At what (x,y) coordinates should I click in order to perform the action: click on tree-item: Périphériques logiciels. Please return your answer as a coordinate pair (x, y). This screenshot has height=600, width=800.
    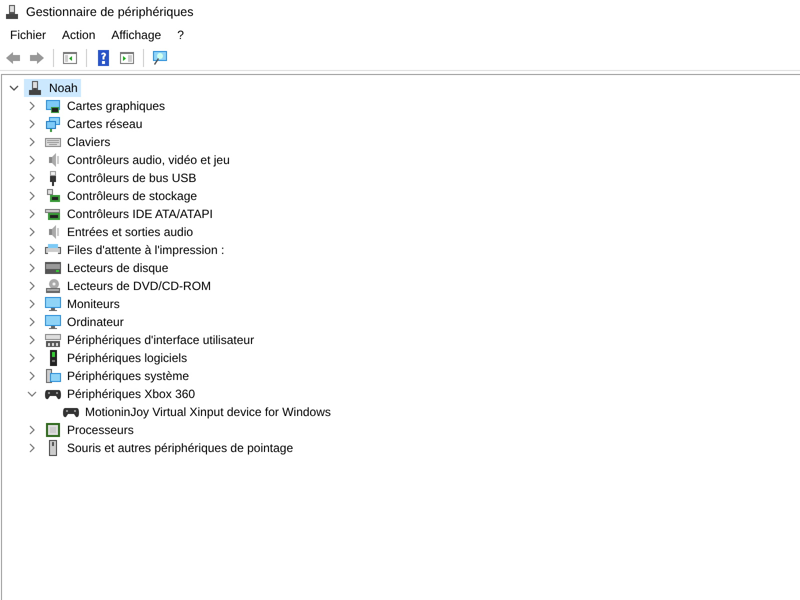
    Looking at the image, I should click on (116, 358).